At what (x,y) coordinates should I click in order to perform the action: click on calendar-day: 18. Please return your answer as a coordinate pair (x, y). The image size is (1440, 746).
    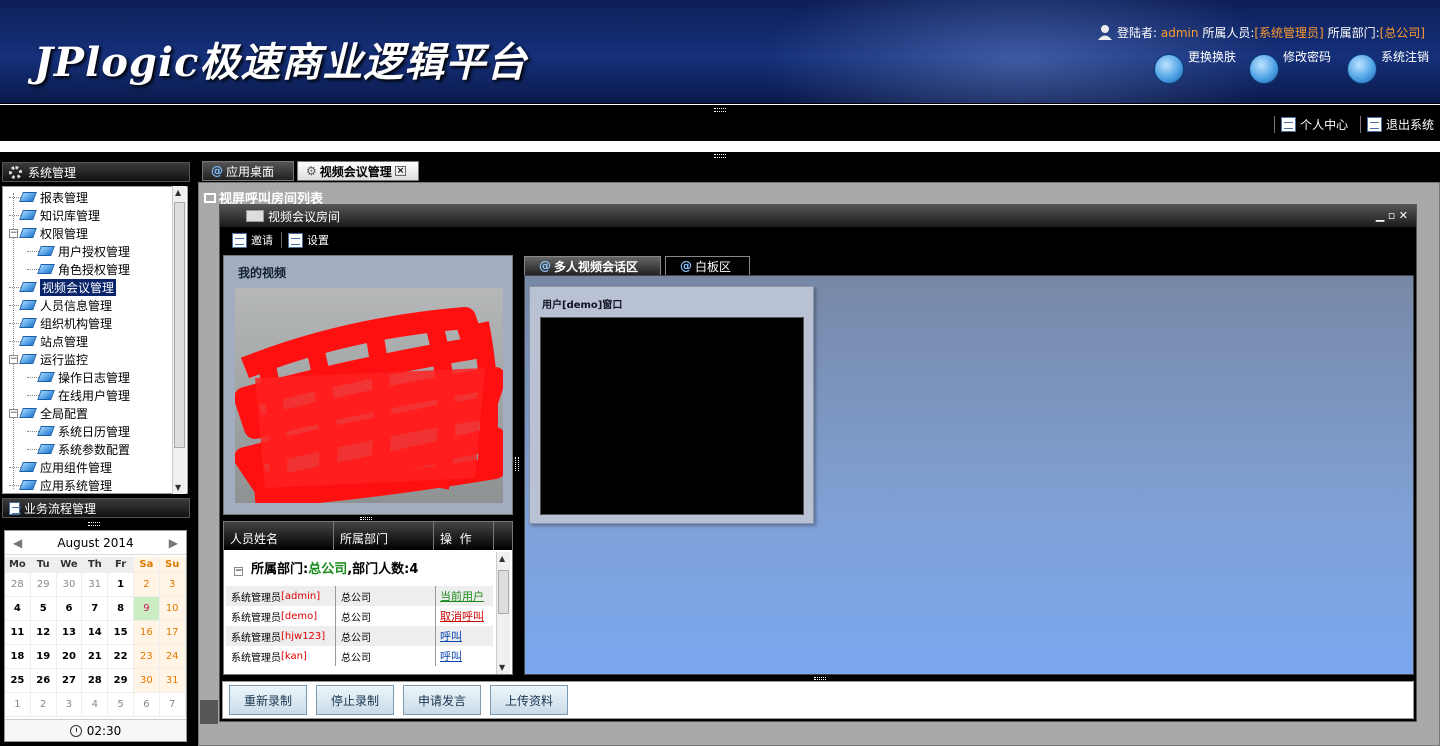
    Looking at the image, I should click on (18, 657).